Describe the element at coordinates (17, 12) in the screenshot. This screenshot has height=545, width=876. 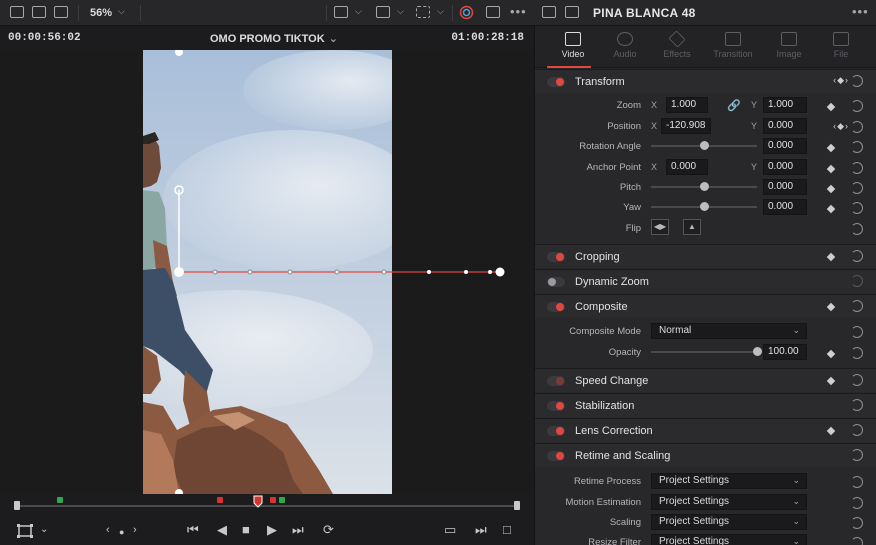
I see `image-wipe-icon` at that location.